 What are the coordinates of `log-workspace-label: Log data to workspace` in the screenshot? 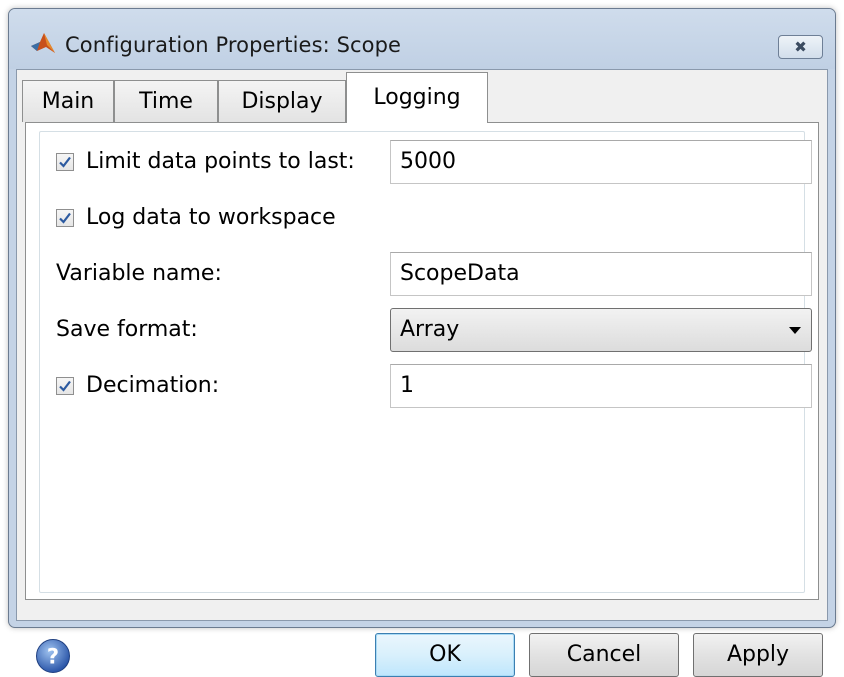 It's located at (211, 217).